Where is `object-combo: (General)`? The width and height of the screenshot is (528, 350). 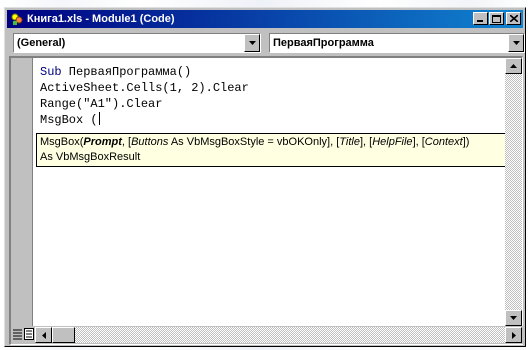 object-combo: (General) is located at coordinates (137, 43).